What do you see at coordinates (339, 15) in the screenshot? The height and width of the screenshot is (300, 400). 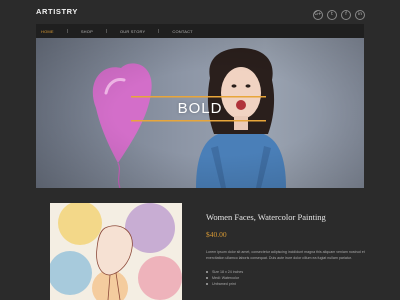 I see `social-links: G+ t f in` at bounding box center [339, 15].